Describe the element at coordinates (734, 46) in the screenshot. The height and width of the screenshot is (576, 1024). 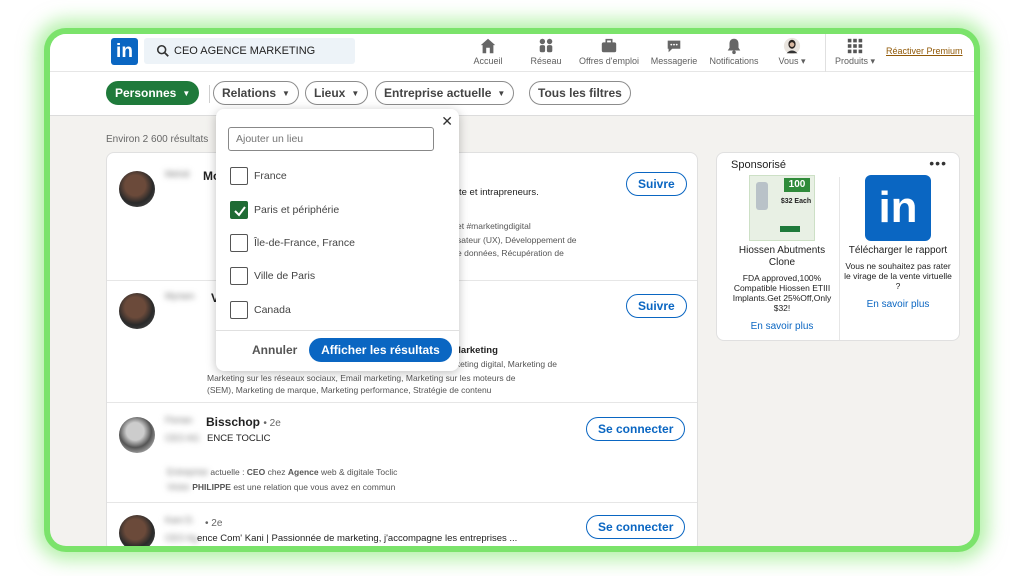
I see `bell-icon` at that location.